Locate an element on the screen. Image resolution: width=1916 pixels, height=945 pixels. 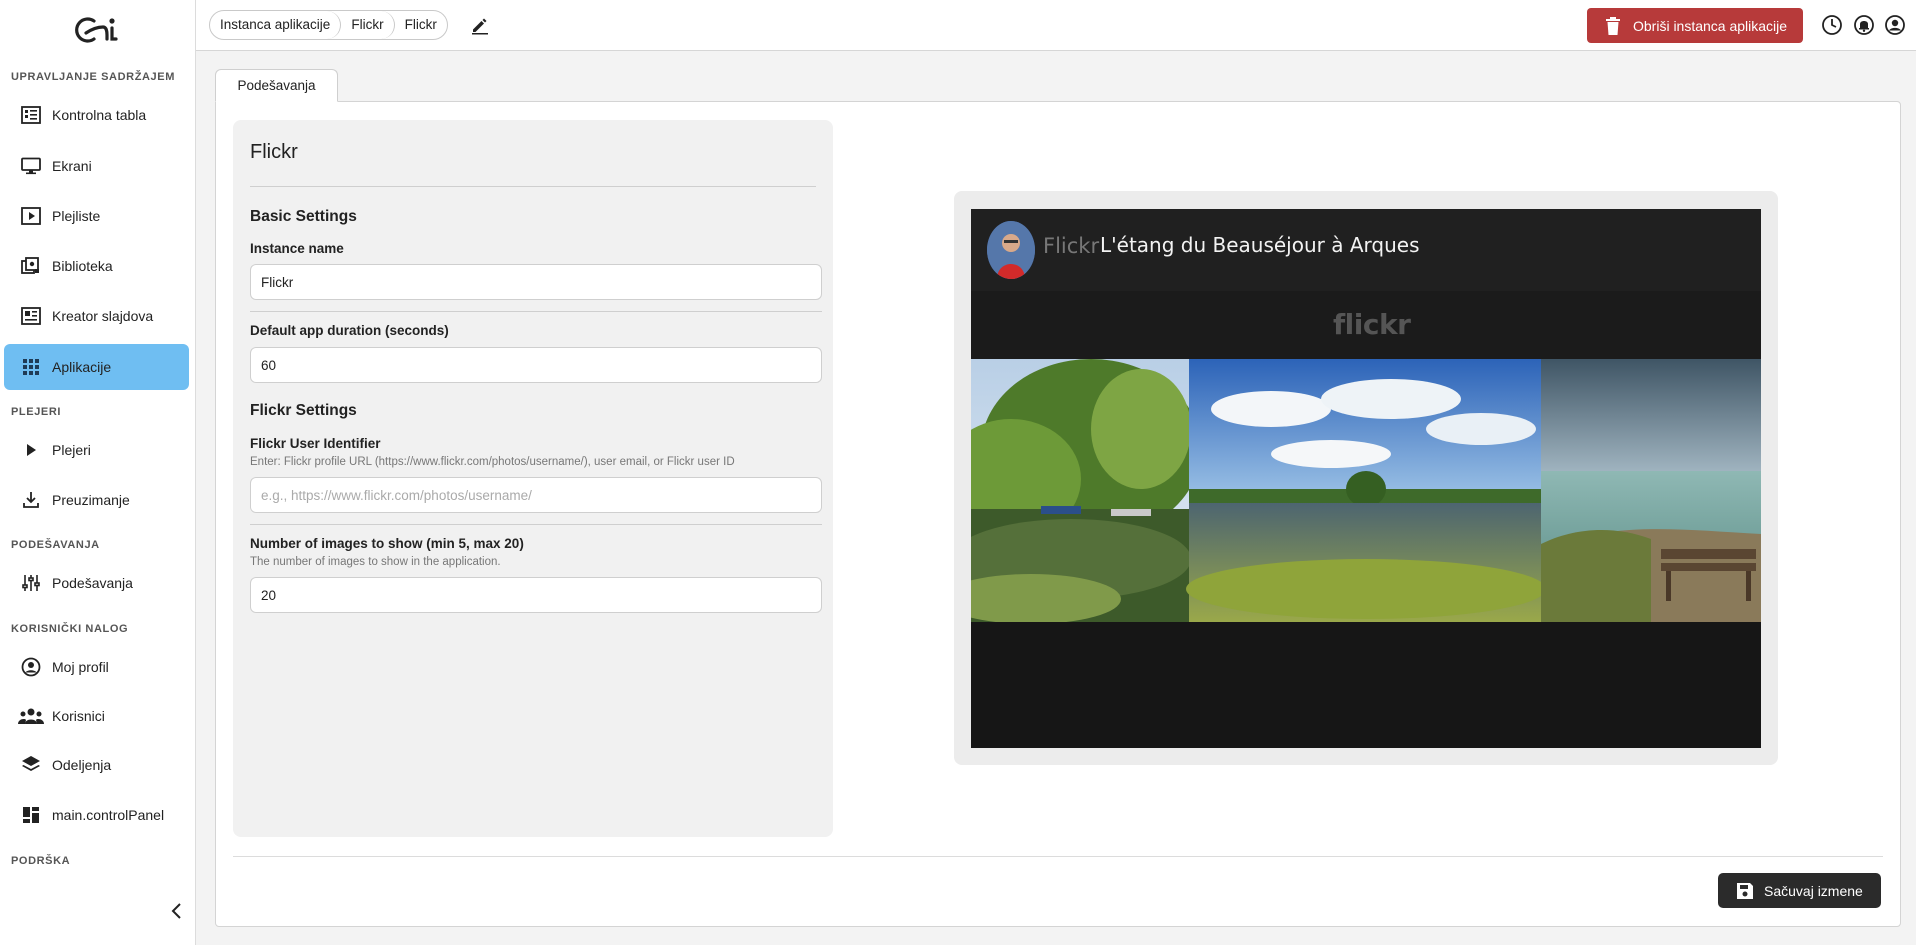
section-title-settings: PODEŠAVANJA is located at coordinates (55, 545).